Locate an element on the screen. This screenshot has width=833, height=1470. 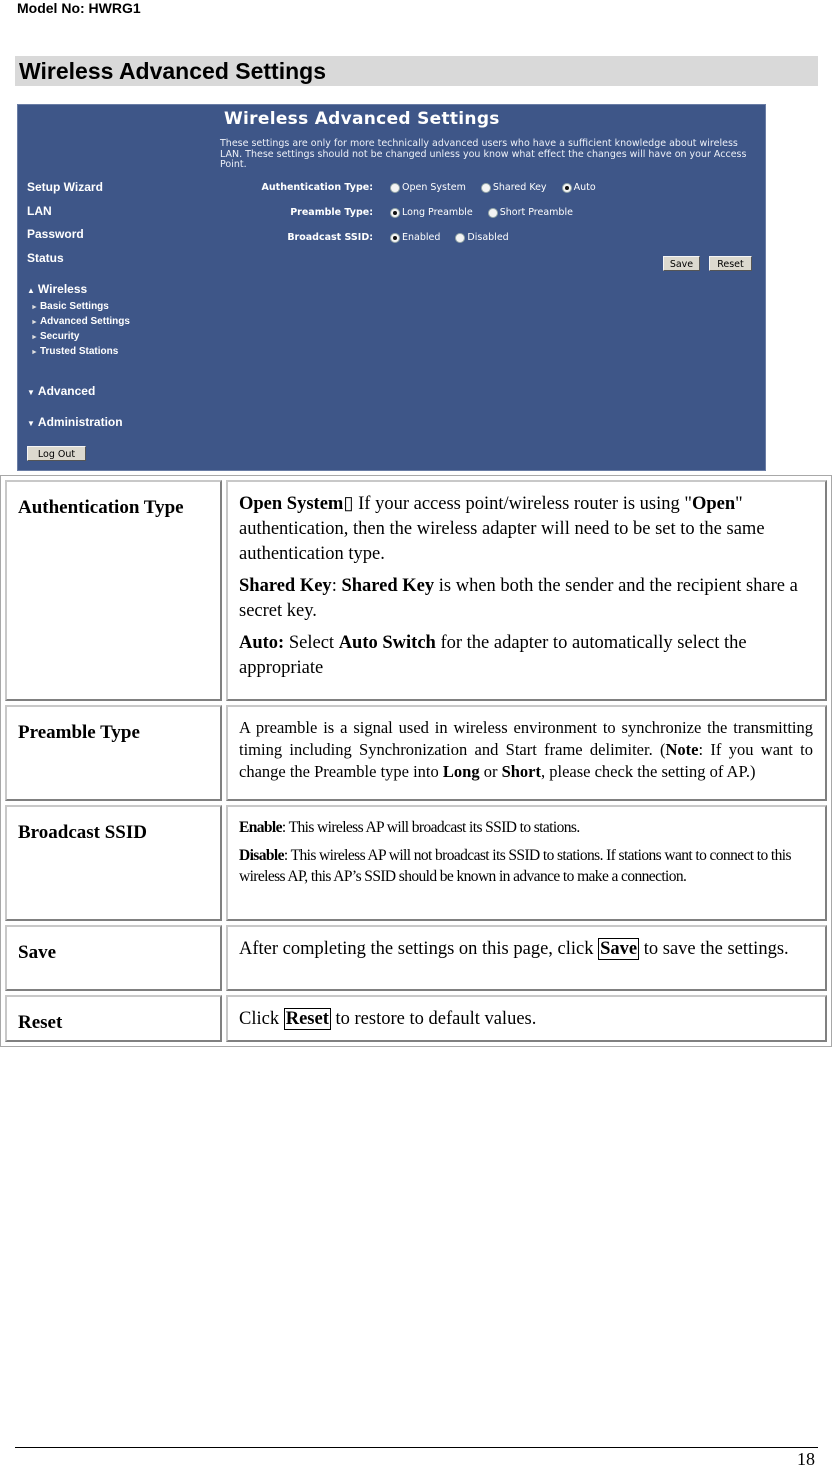
radio-label: Long Preamble is located at coordinates (437, 212).